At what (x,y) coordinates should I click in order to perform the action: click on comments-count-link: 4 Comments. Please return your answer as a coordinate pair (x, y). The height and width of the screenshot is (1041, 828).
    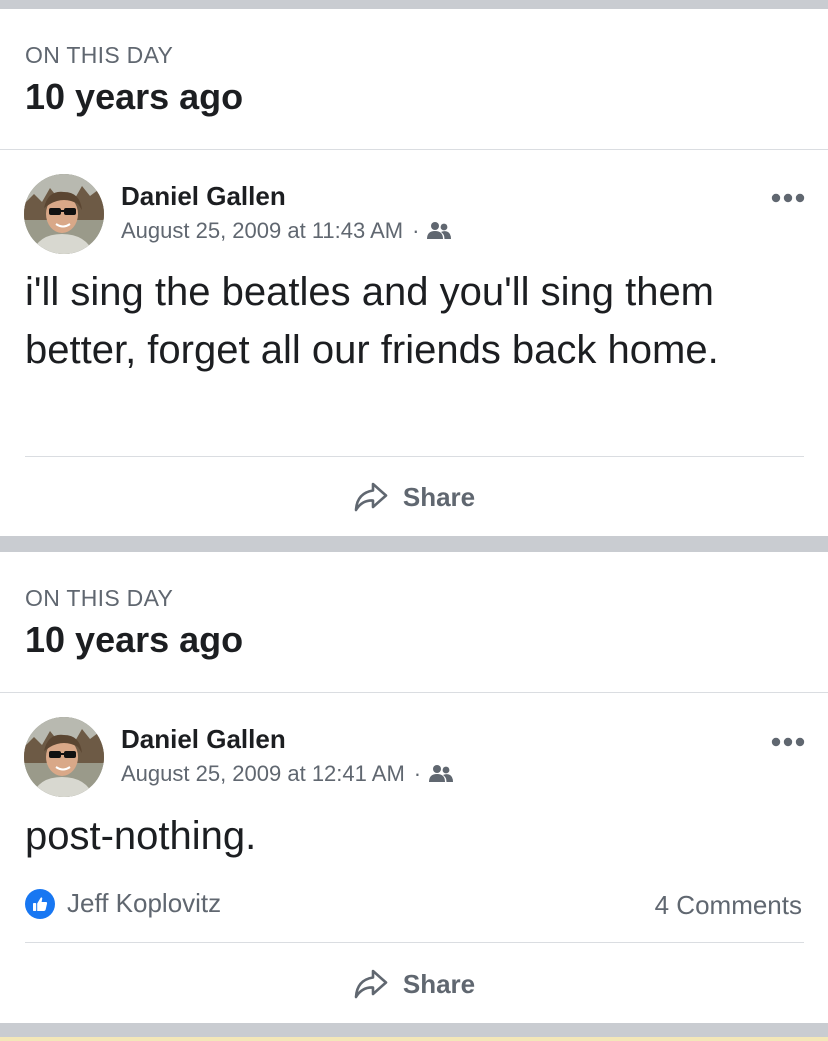
    Looking at the image, I should click on (728, 905).